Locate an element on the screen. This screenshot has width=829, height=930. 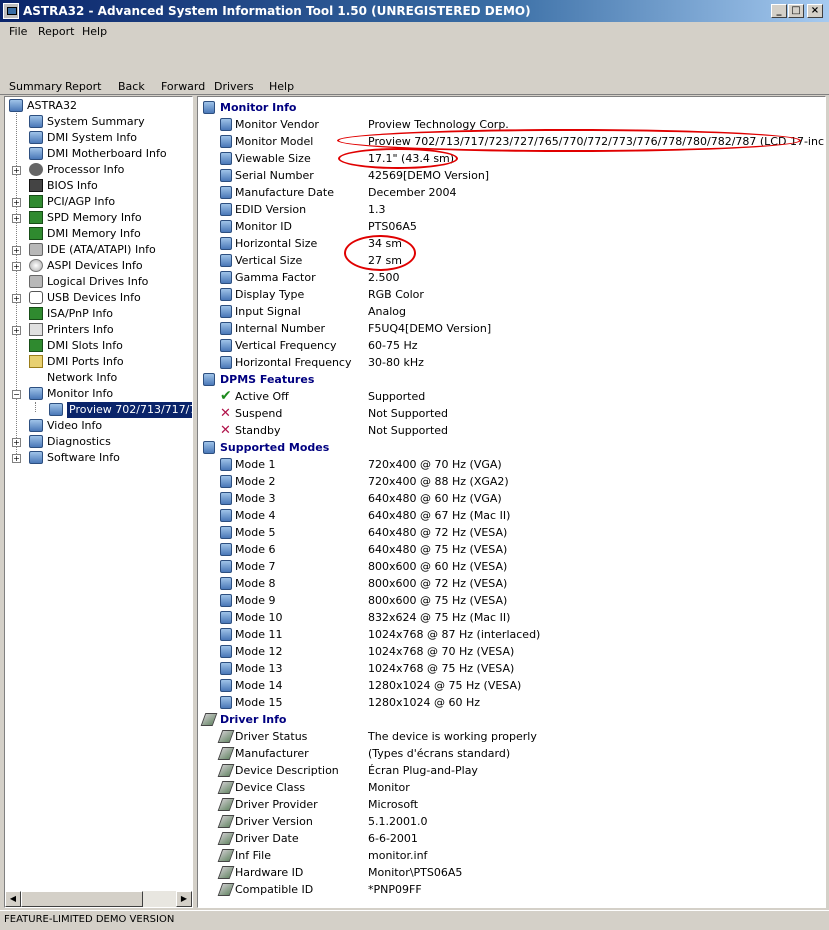
menu-report: Report is located at coordinates (56, 31).